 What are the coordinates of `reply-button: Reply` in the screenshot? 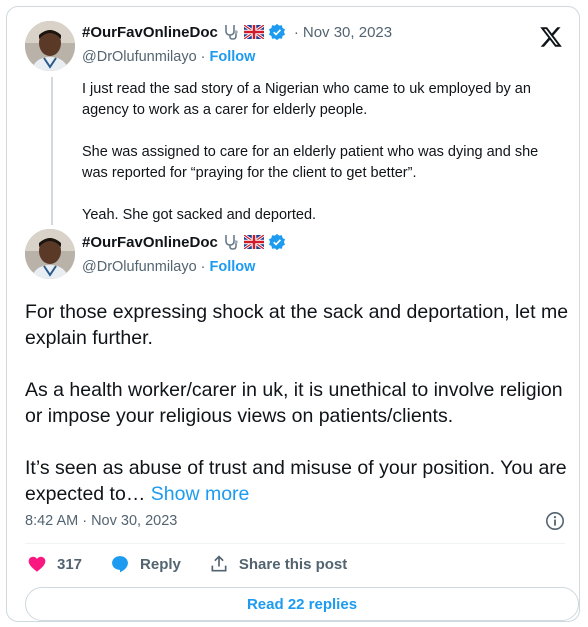 It's located at (145, 564).